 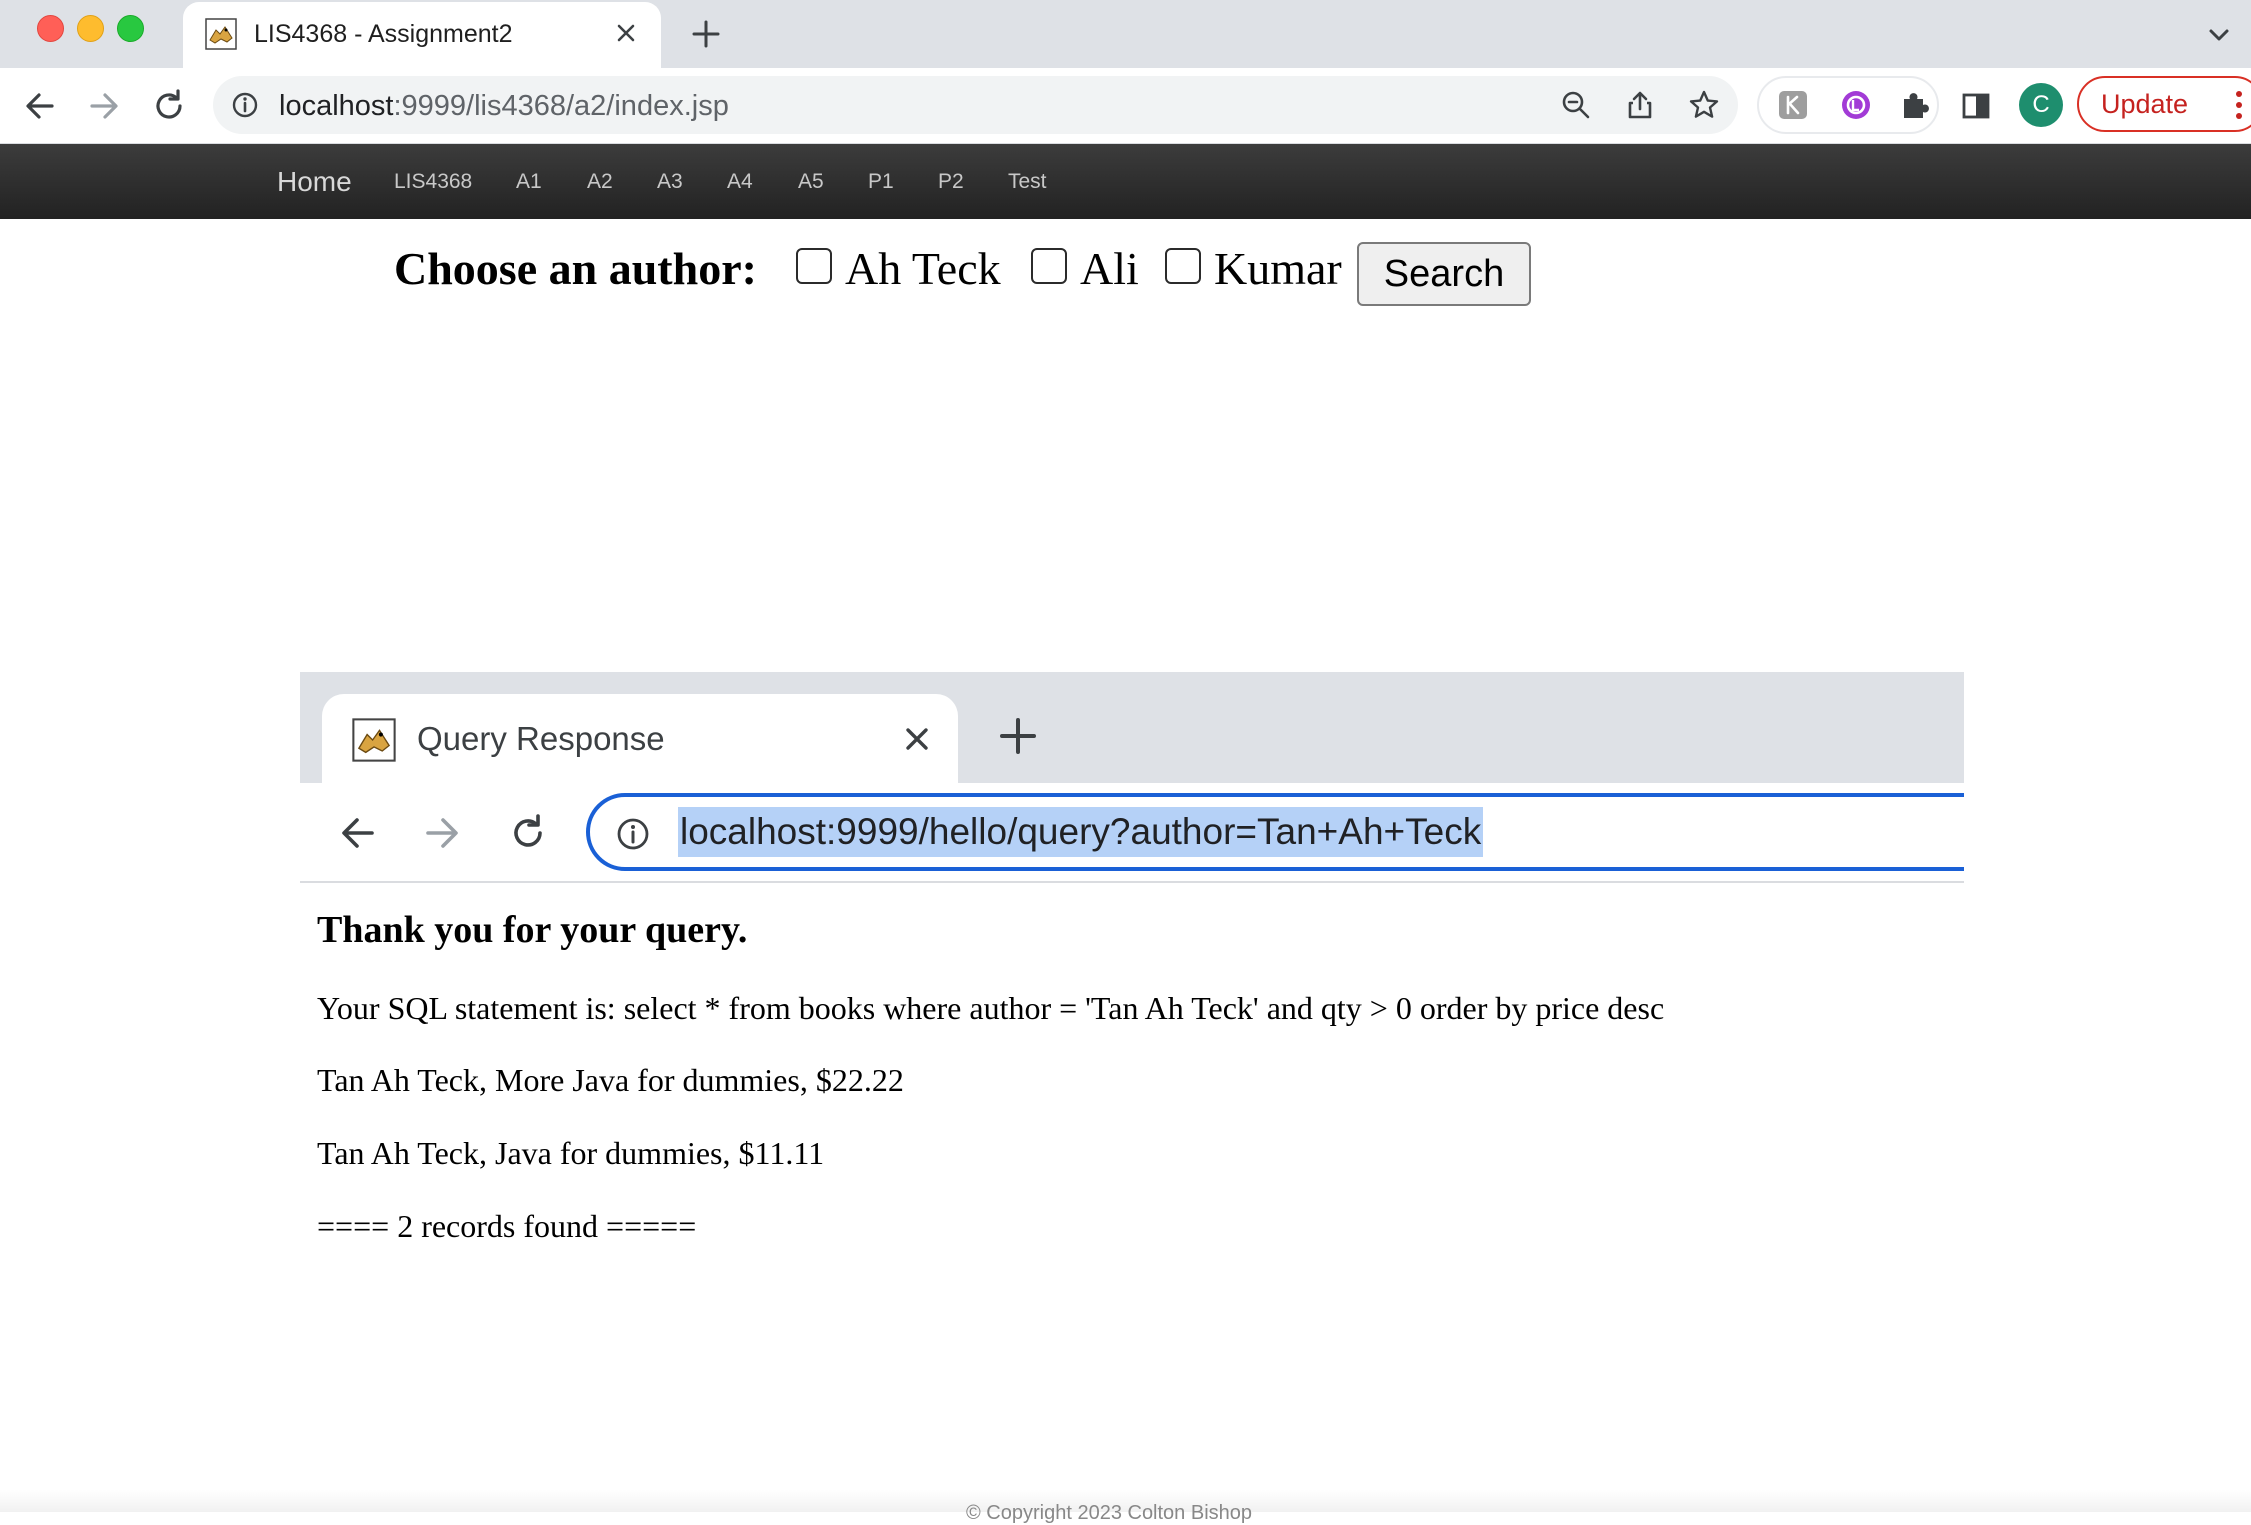 What do you see at coordinates (1109, 268) in the screenshot?
I see `checkbox-label-ali: Ali` at bounding box center [1109, 268].